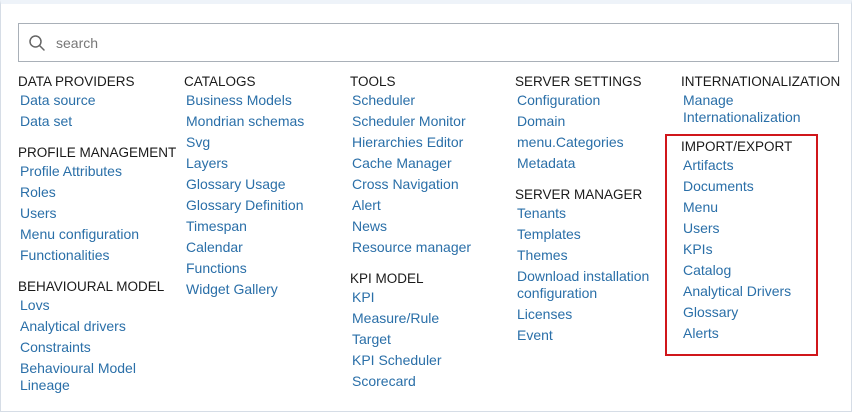  I want to click on menu-link-data-source: Data source, so click(97, 100).